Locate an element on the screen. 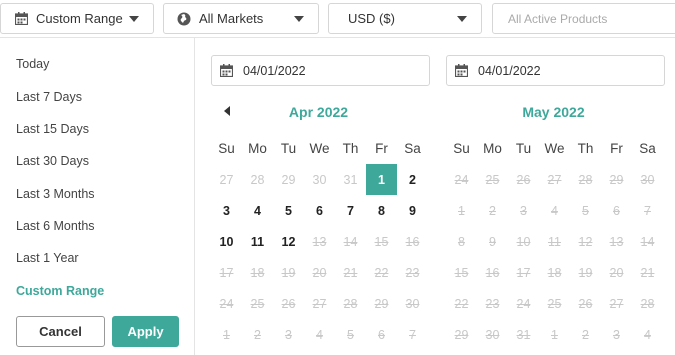 The height and width of the screenshot is (355, 675). markets-label: All Markets is located at coordinates (231, 18).